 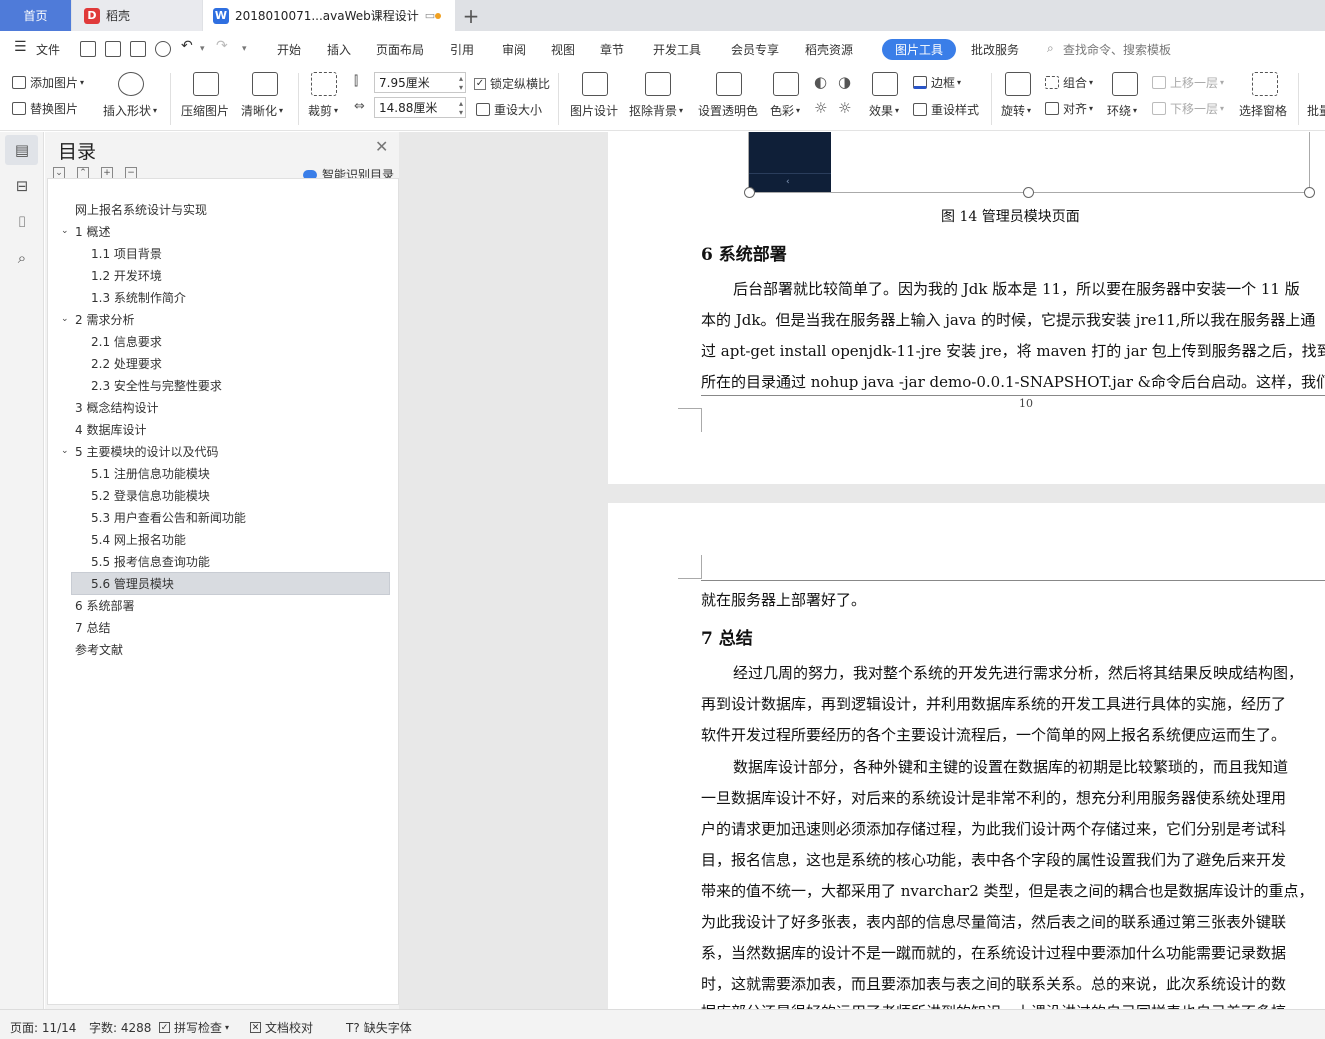 What do you see at coordinates (132, 583) in the screenshot?
I see `toc-item: 5.6 管理员模块` at bounding box center [132, 583].